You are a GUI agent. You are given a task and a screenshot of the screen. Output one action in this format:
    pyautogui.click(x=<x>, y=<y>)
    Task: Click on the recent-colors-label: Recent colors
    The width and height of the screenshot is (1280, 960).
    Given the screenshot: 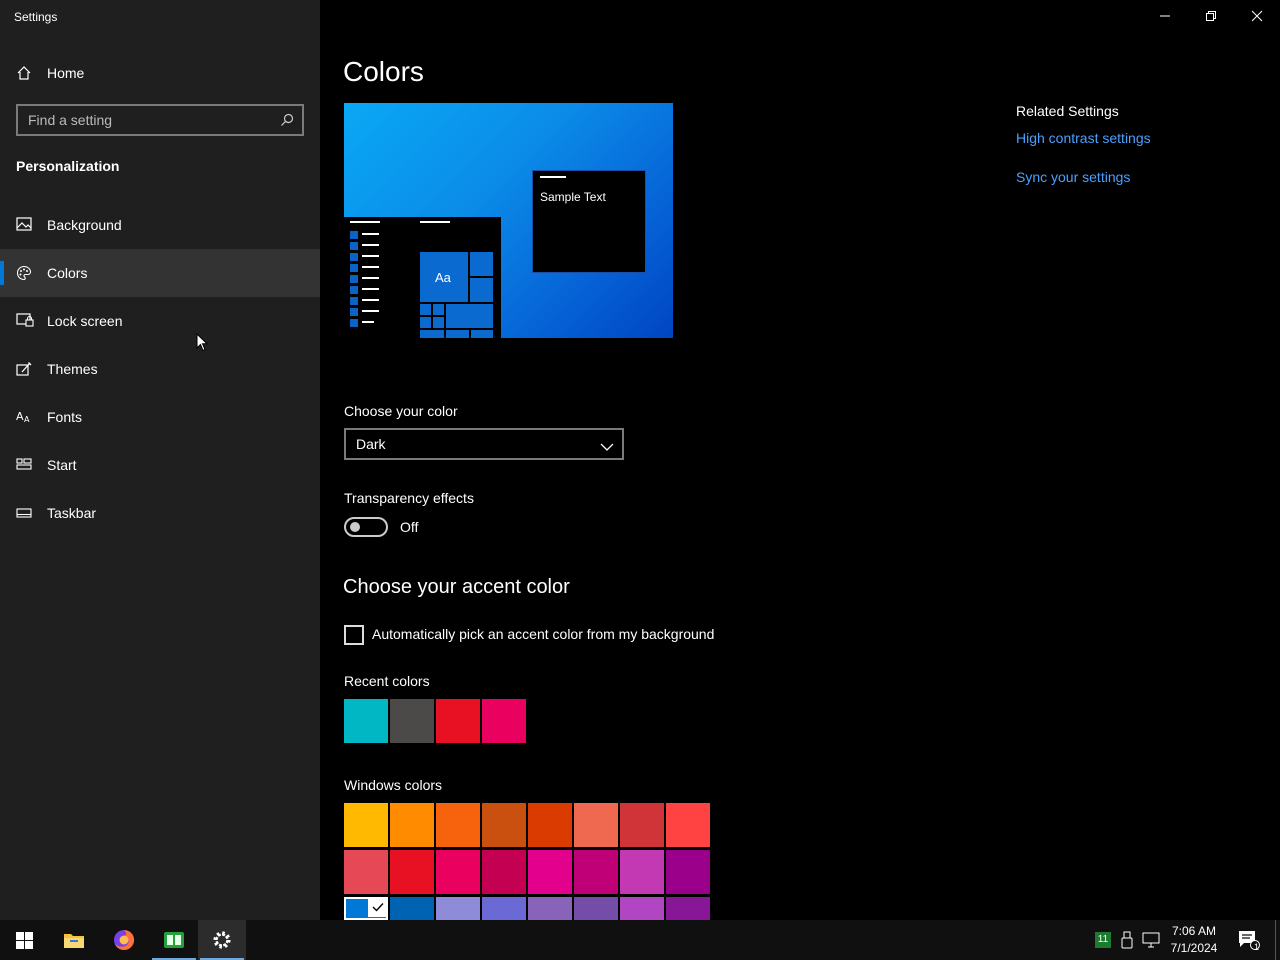 What is the action you would take?
    pyautogui.click(x=387, y=681)
    